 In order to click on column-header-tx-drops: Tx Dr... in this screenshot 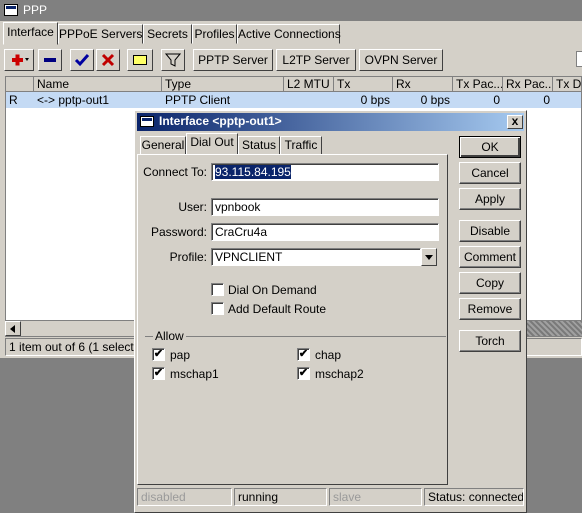, I will do `click(567, 84)`.